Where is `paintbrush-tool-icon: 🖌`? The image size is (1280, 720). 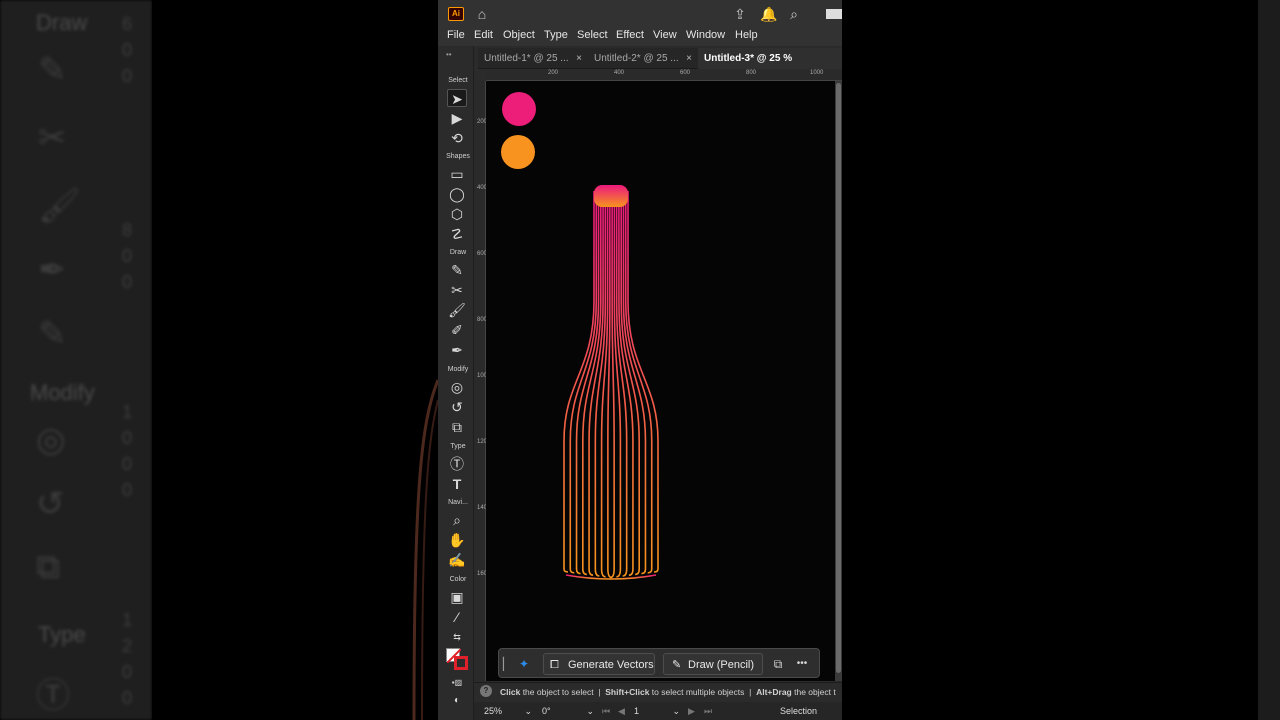 paintbrush-tool-icon: 🖌 is located at coordinates (457, 310).